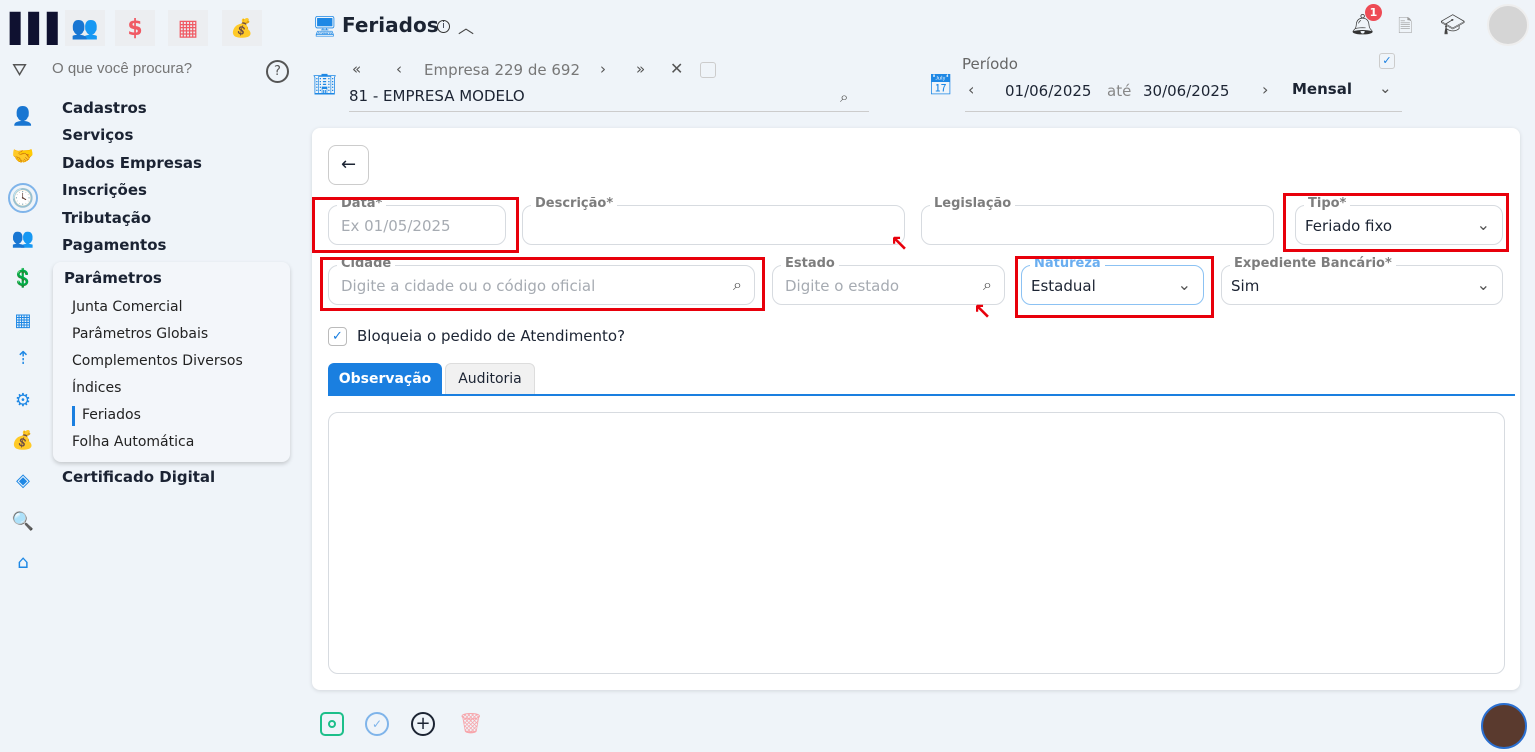  Describe the element at coordinates (708, 70) in the screenshot. I see `company-checkbox` at that location.